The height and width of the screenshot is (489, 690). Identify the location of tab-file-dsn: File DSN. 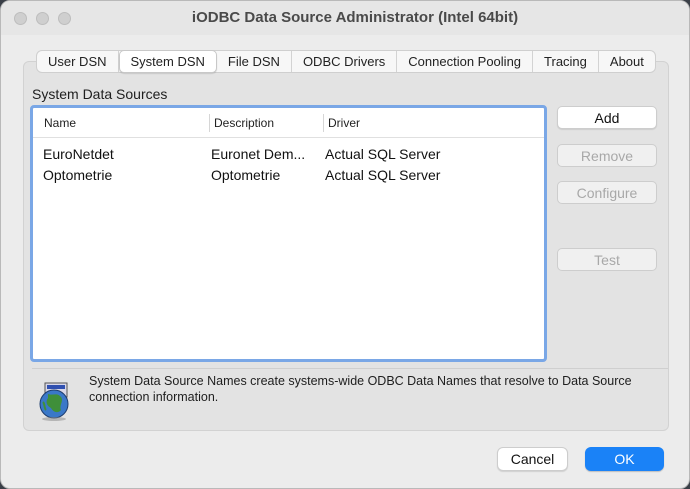
(254, 61).